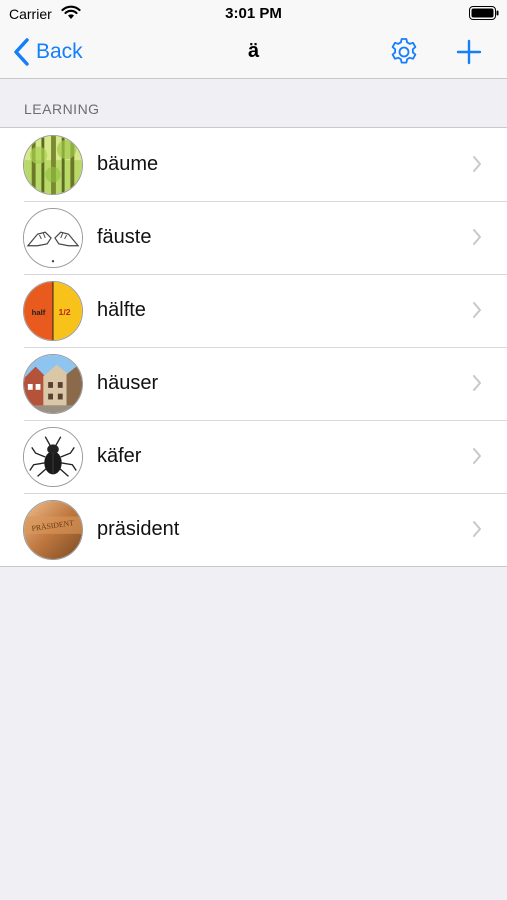 This screenshot has width=507, height=900. What do you see at coordinates (21, 52) in the screenshot?
I see `chevron-left-icon` at bounding box center [21, 52].